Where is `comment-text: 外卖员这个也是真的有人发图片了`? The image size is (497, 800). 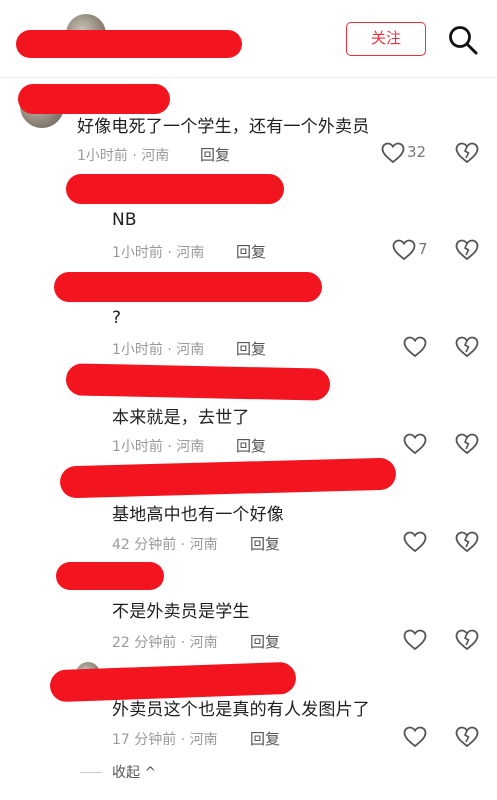
comment-text: 外卖员这个也是真的有人发图片了 is located at coordinates (241, 710).